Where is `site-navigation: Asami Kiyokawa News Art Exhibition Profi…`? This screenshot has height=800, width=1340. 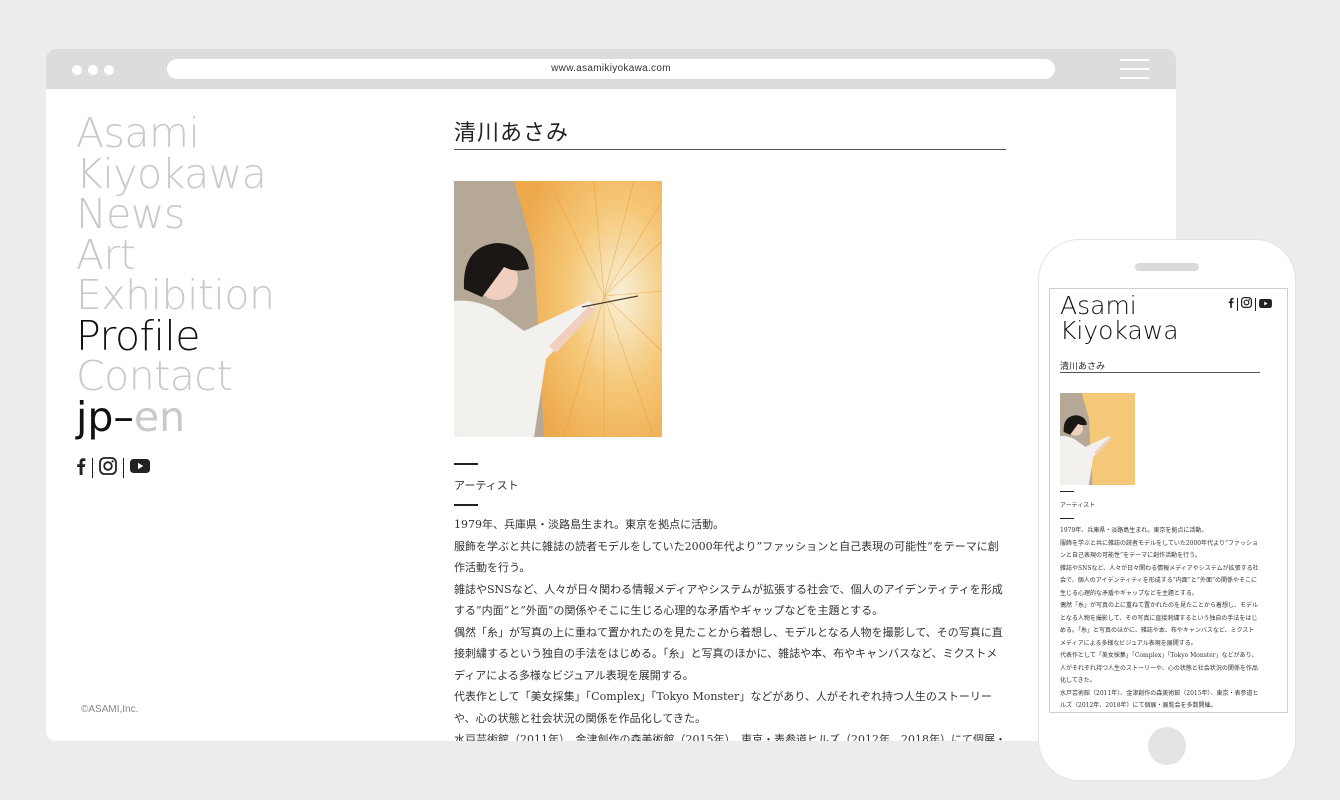
site-navigation: Asami Kiyokawa News Art Exhibition Profi… is located at coordinates (175, 275).